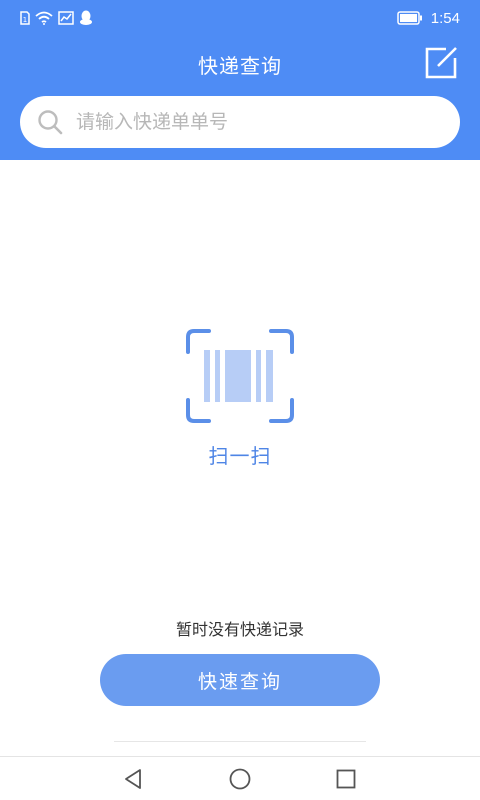 This screenshot has height=800, width=480. I want to click on qq-icon, so click(86, 17).